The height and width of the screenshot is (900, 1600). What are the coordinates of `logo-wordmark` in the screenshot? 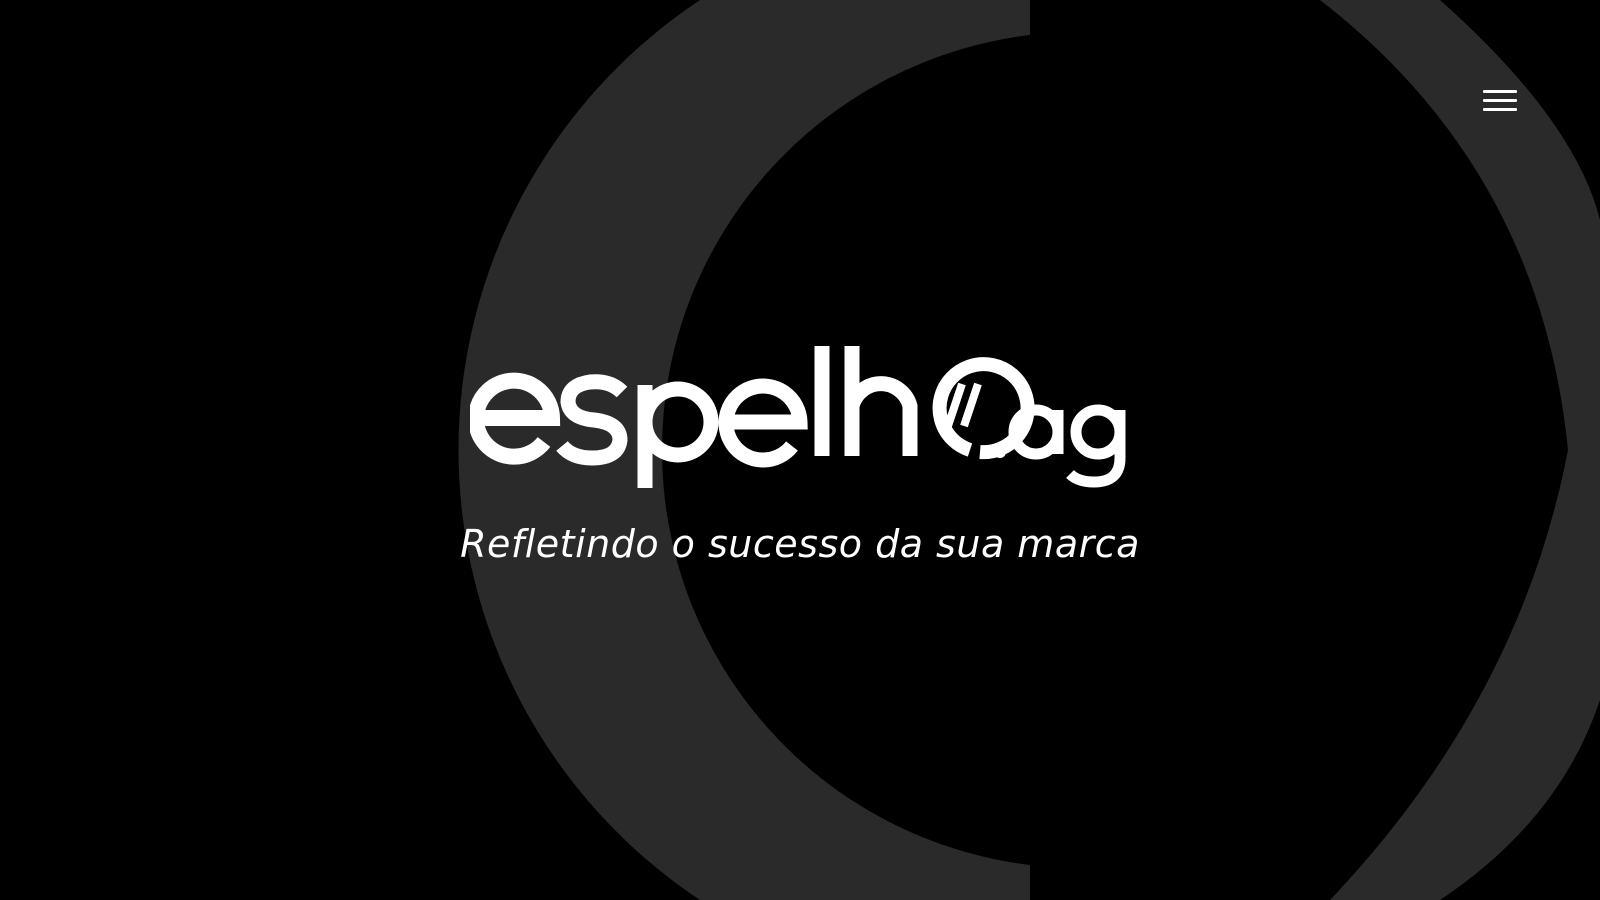 It's located at (752, 417).